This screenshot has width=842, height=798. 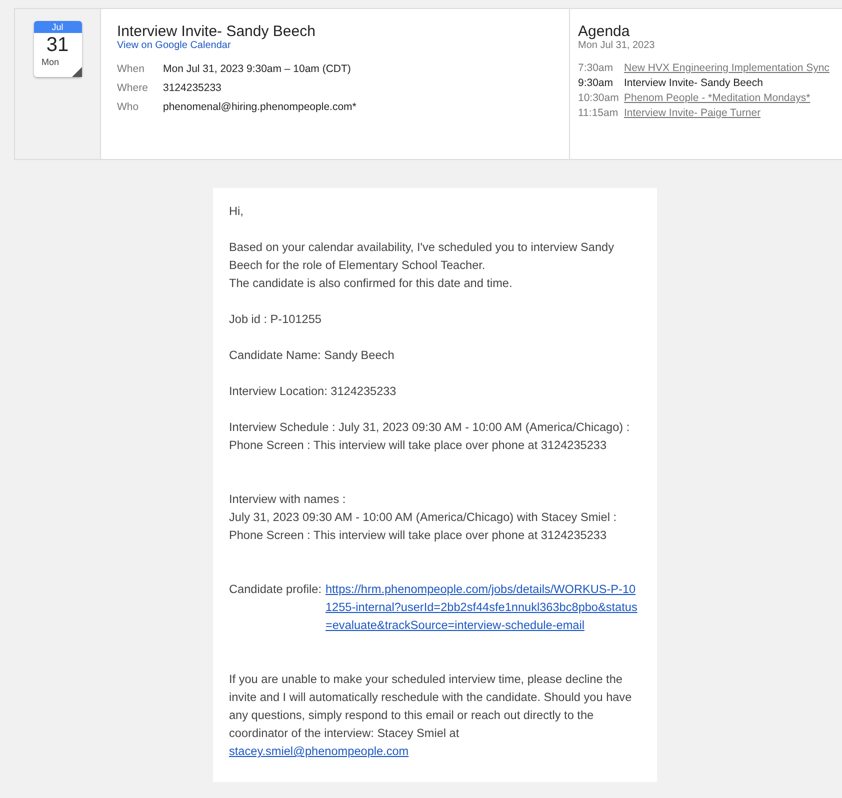 I want to click on detail-value: 3124235233, so click(x=192, y=88).